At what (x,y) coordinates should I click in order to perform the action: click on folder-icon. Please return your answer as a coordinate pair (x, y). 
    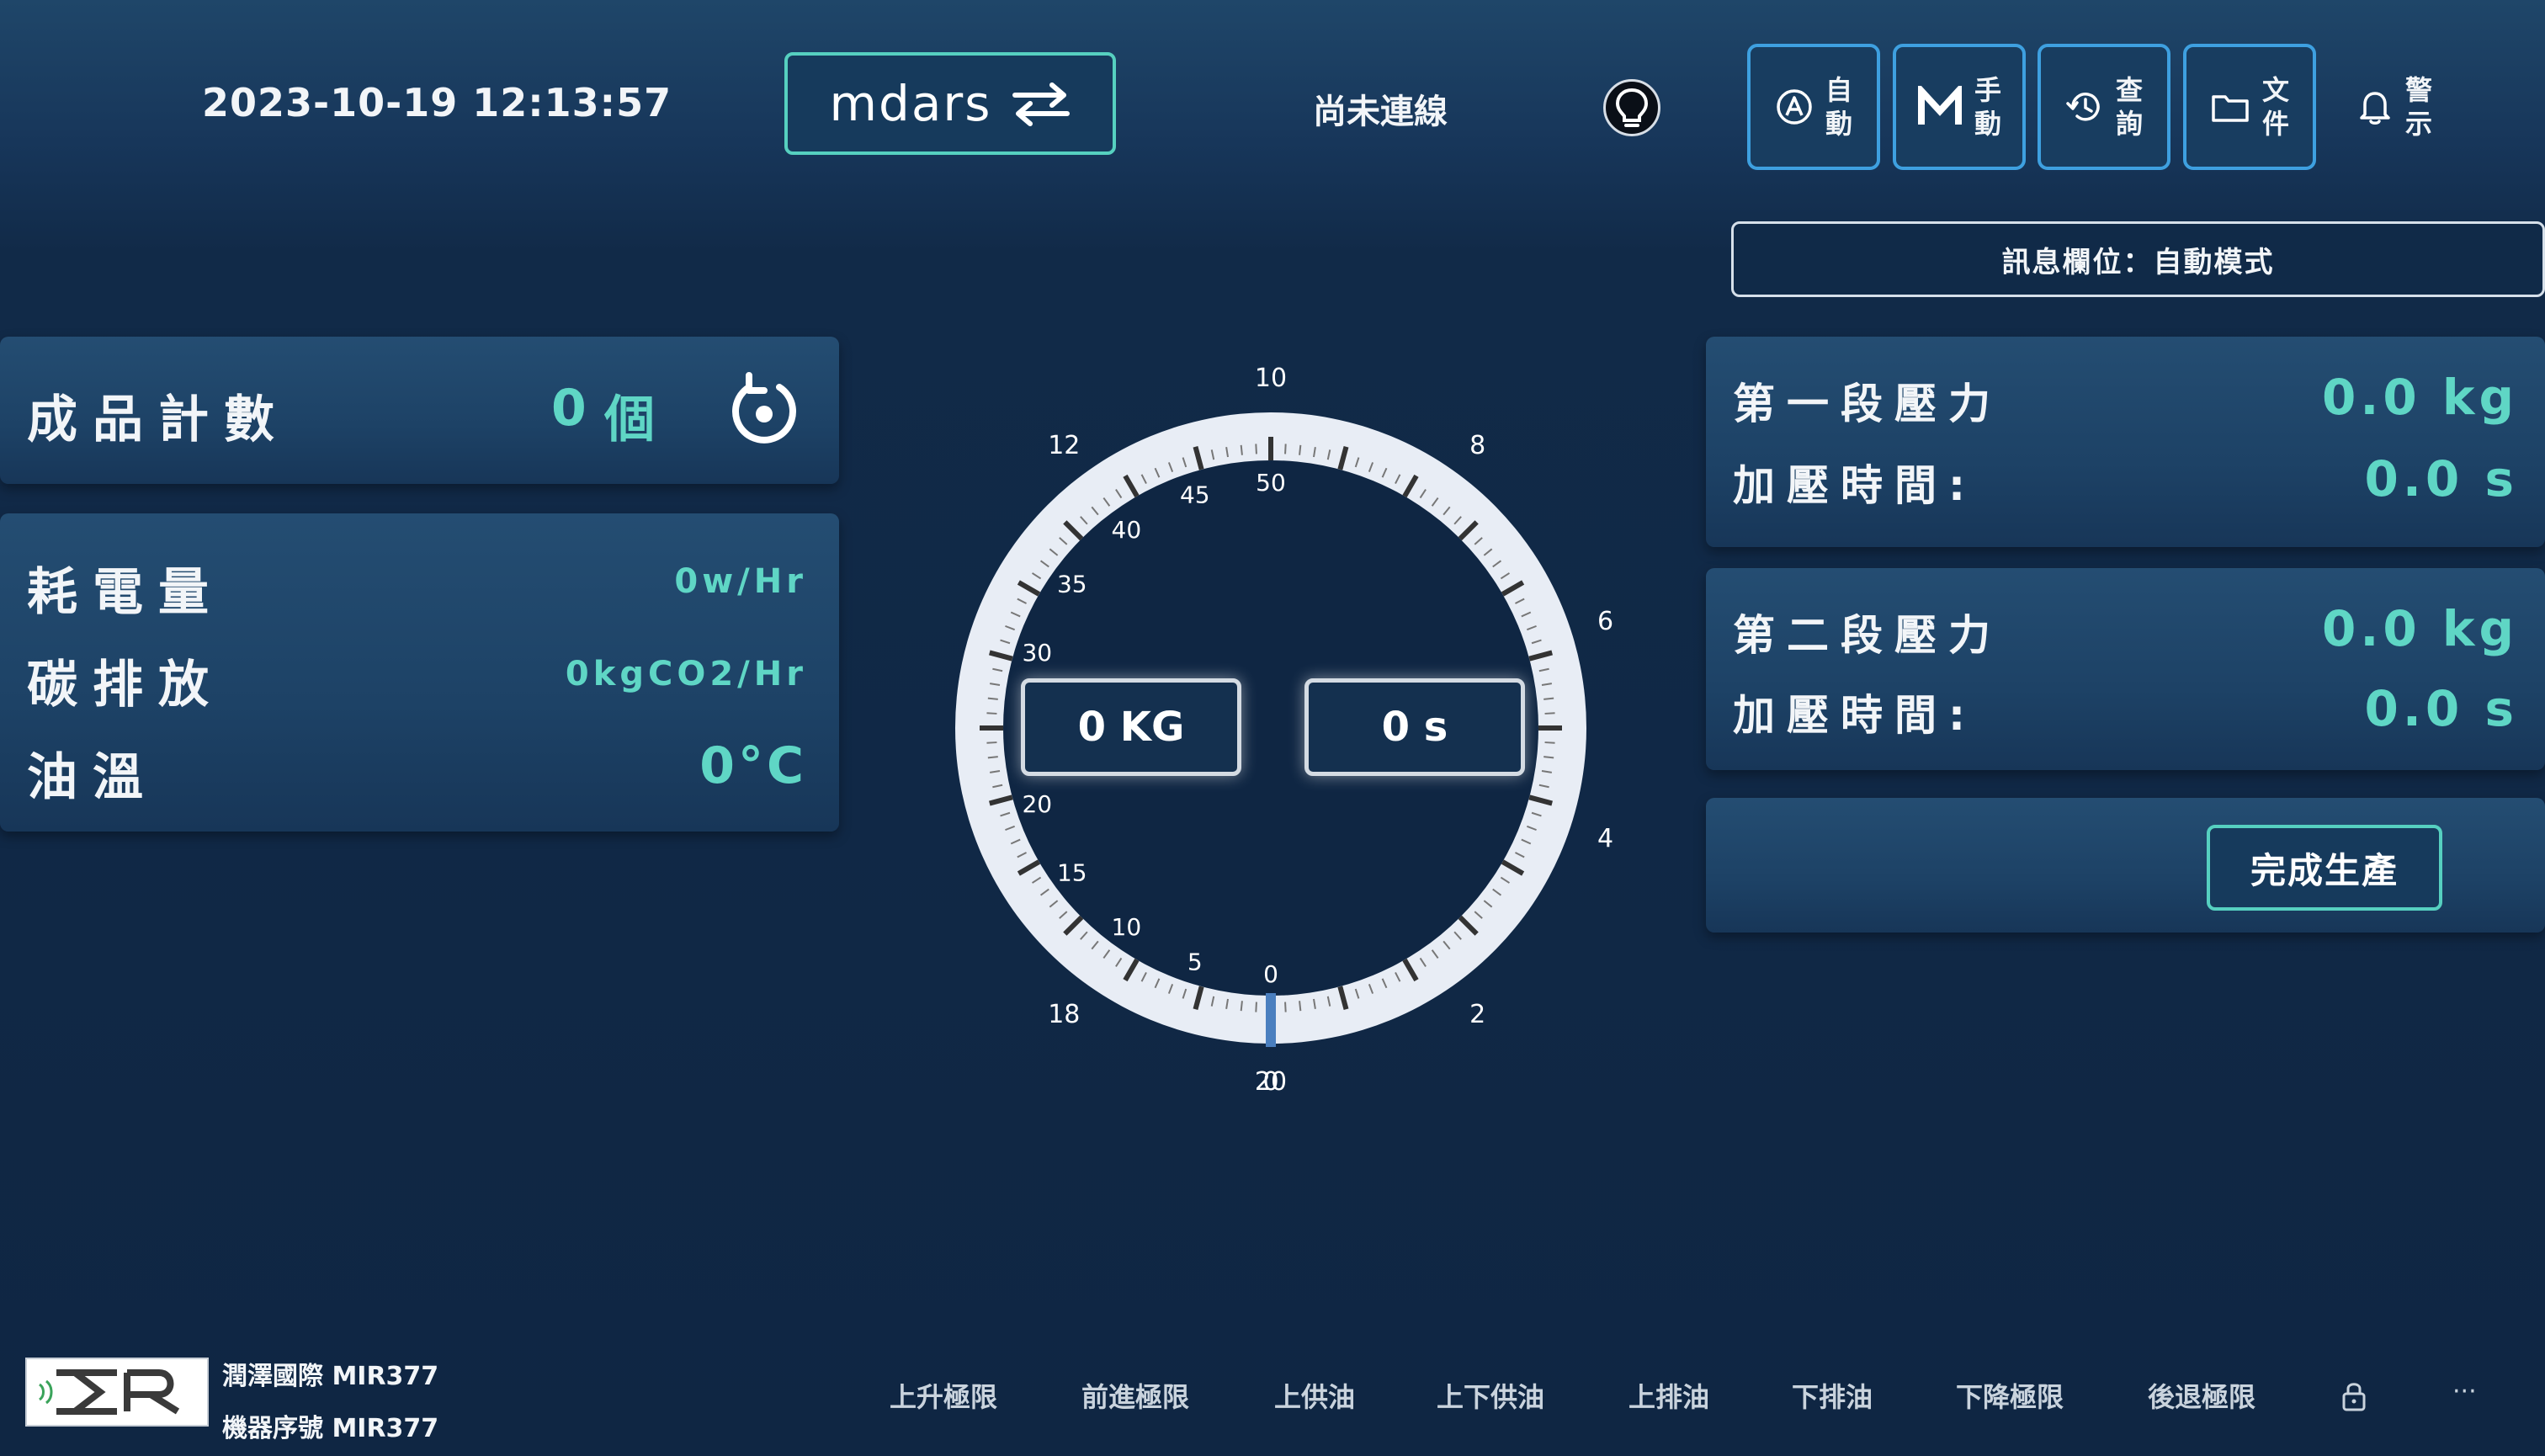
    Looking at the image, I should click on (2230, 108).